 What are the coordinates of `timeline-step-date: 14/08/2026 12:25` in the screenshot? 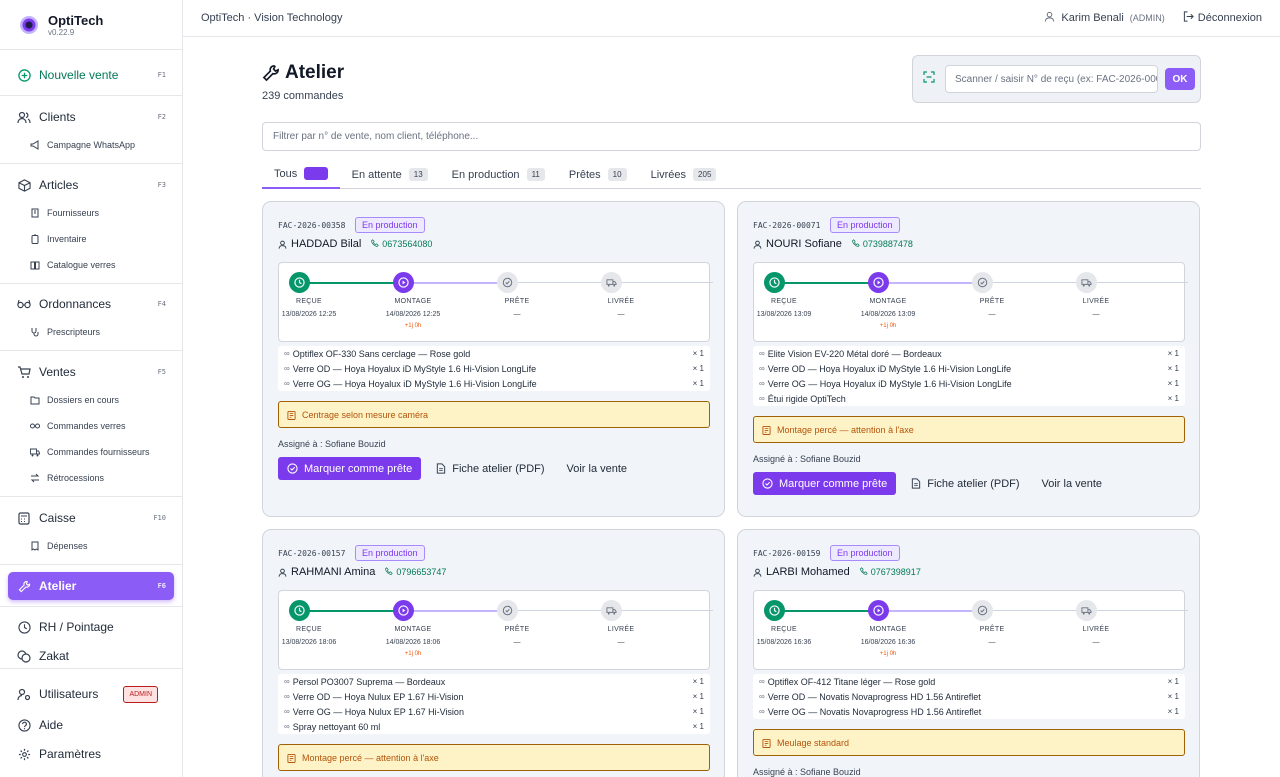 It's located at (413, 314).